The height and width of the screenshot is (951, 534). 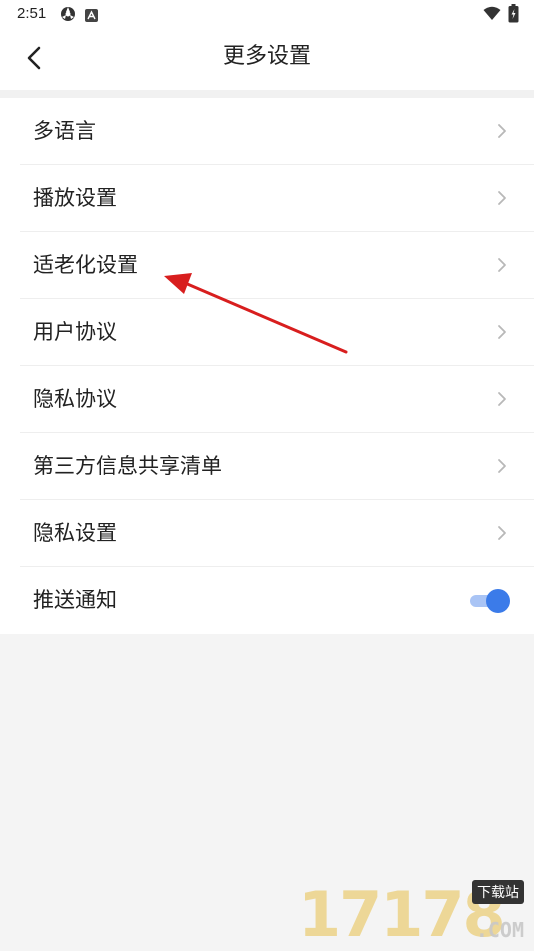 I want to click on settings-item-label: 隐私设置, so click(x=75, y=533).